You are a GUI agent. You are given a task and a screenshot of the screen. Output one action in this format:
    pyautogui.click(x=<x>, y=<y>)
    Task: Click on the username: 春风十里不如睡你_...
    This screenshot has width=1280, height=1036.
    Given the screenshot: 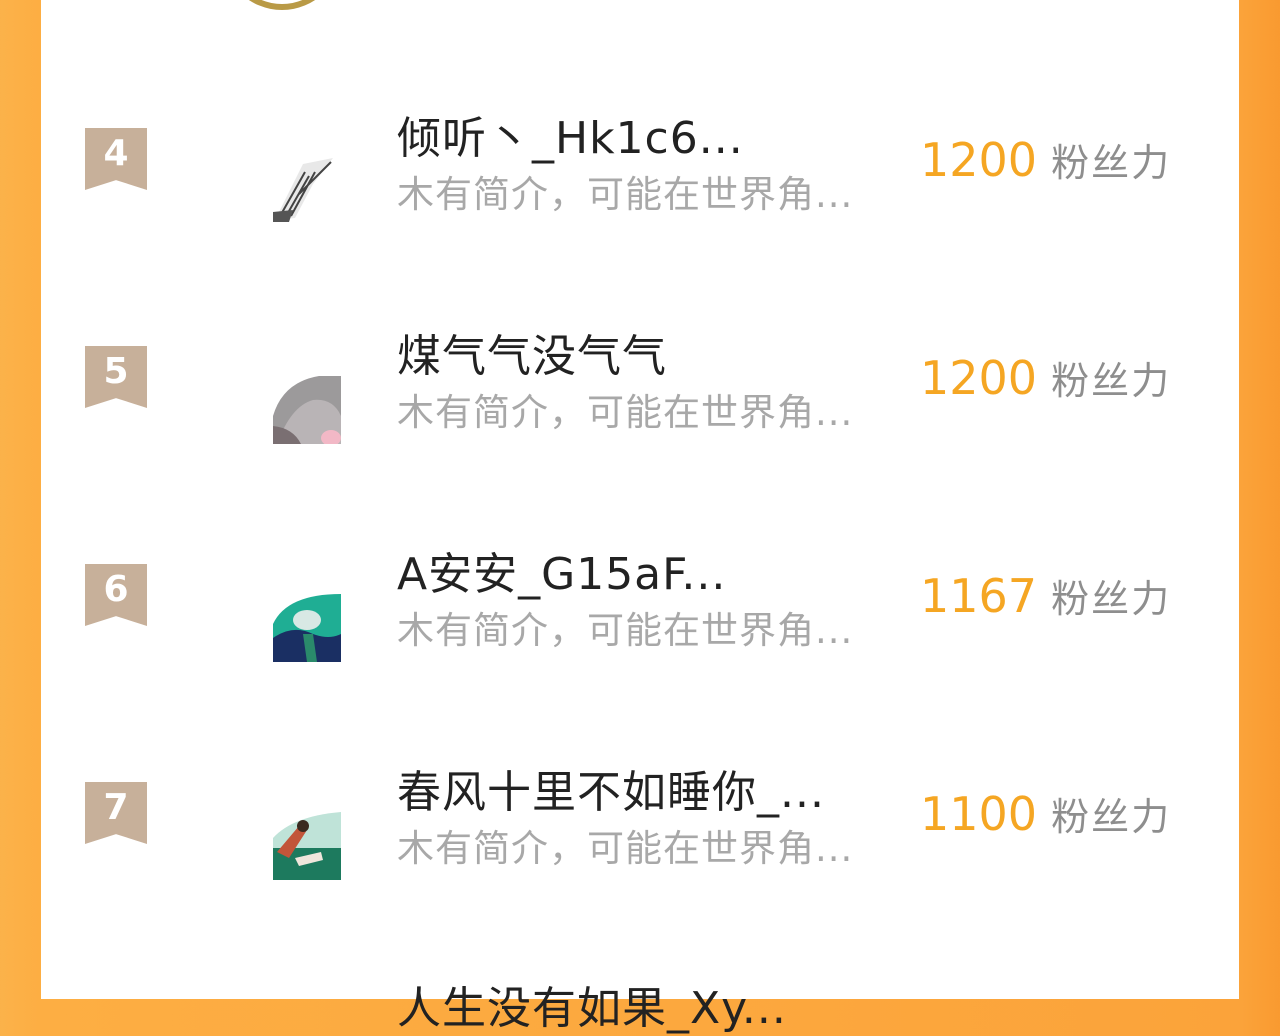 What is the action you would take?
    pyautogui.click(x=611, y=788)
    